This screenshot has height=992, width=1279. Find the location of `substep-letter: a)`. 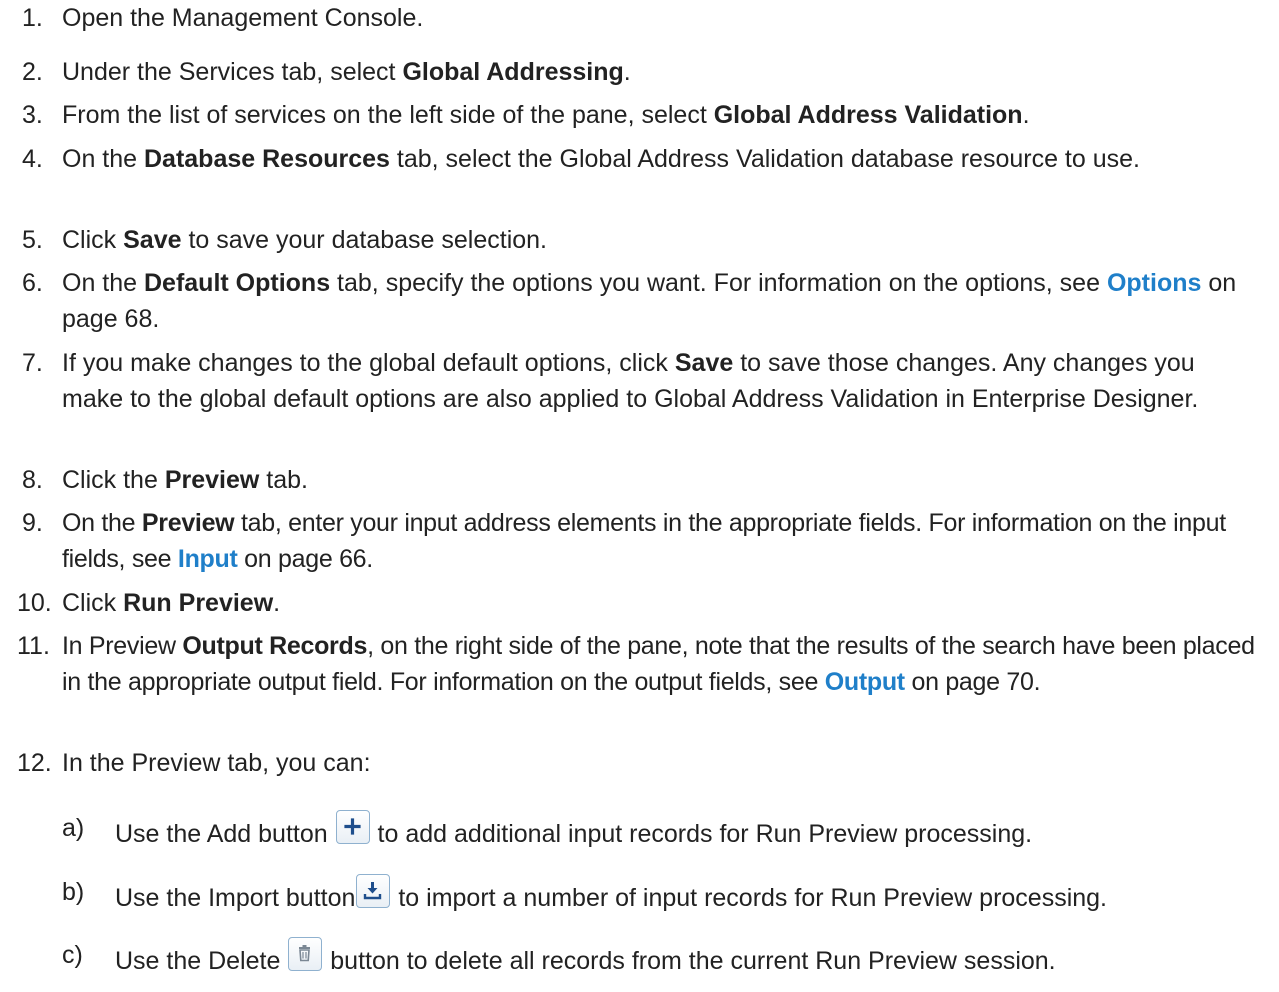

substep-letter: a) is located at coordinates (73, 828).